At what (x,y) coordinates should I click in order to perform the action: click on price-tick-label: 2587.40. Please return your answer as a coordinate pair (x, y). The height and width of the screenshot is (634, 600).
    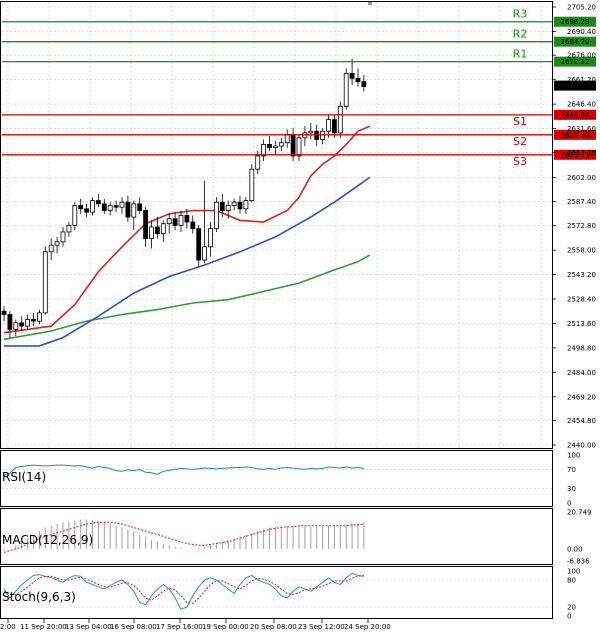
    Looking at the image, I should click on (581, 202).